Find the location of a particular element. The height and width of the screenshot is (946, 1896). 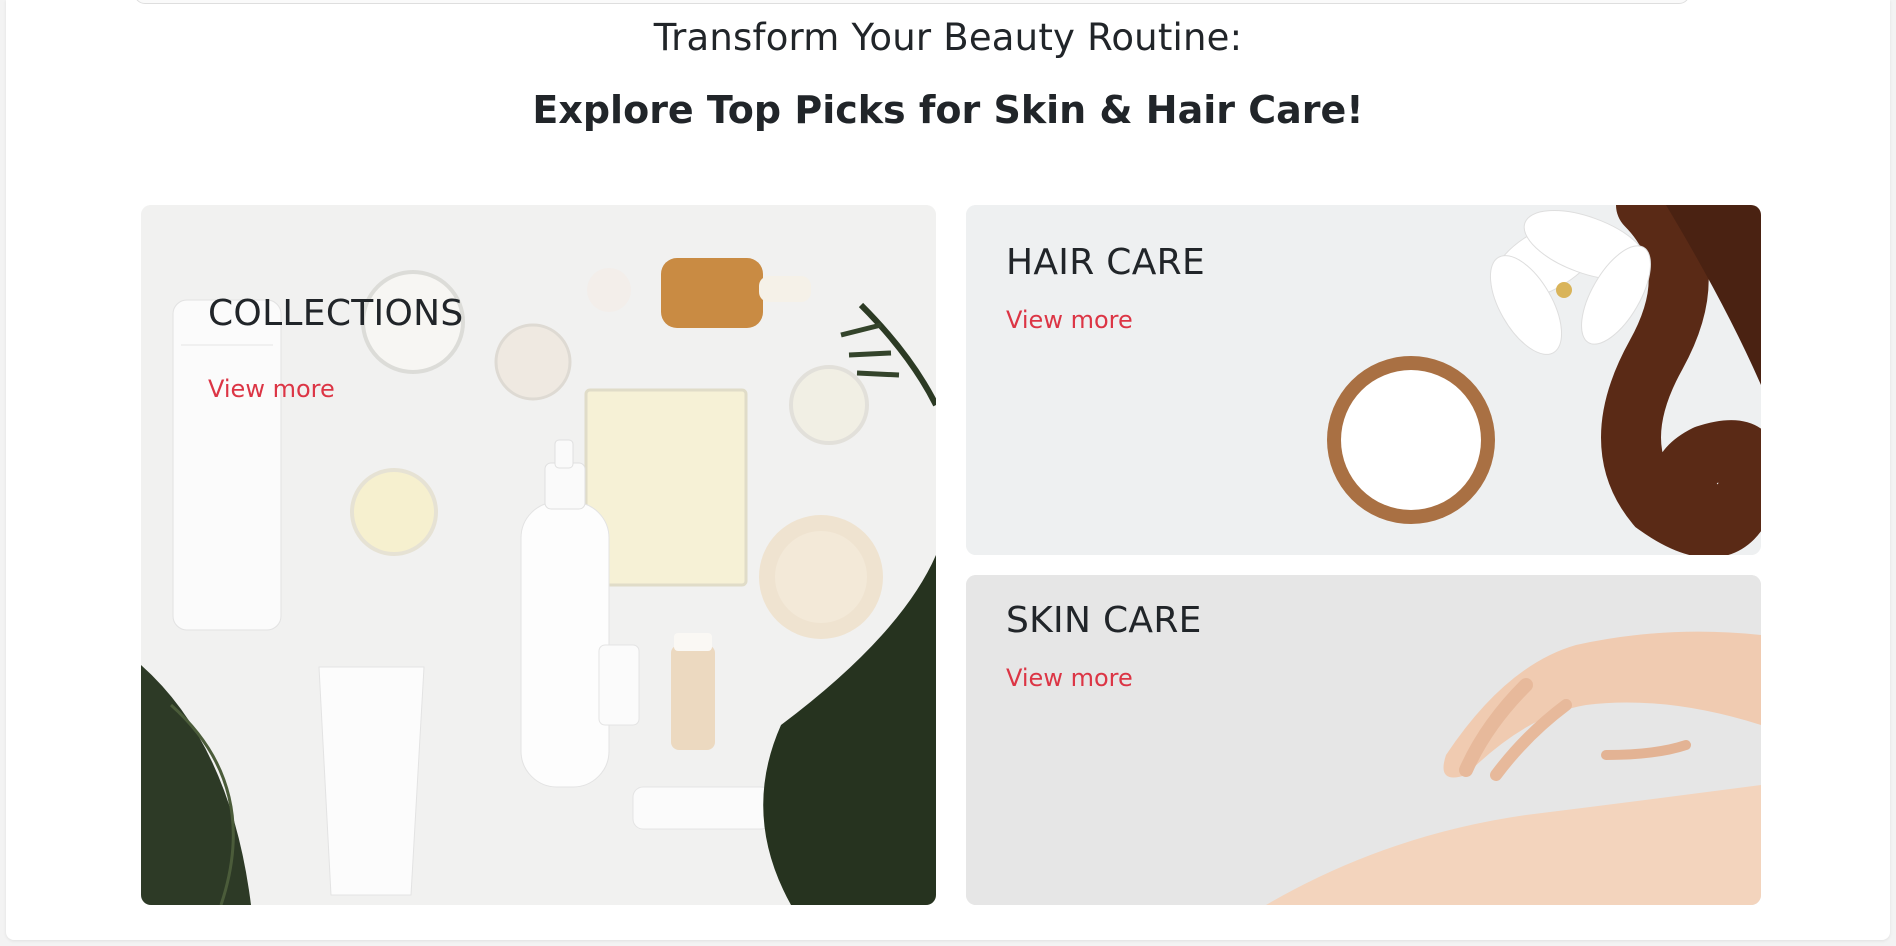

skin-care-view-more-link: View more is located at coordinates (1069, 678).